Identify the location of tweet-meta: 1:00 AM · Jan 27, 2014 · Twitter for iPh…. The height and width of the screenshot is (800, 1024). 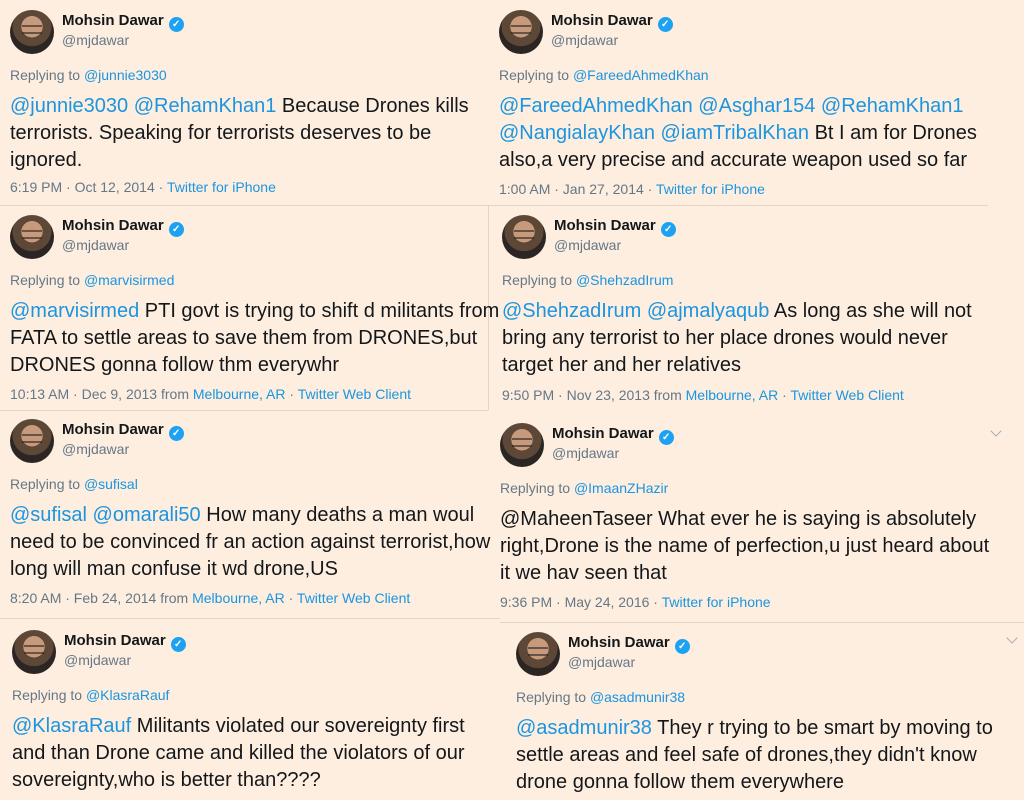
(632, 189).